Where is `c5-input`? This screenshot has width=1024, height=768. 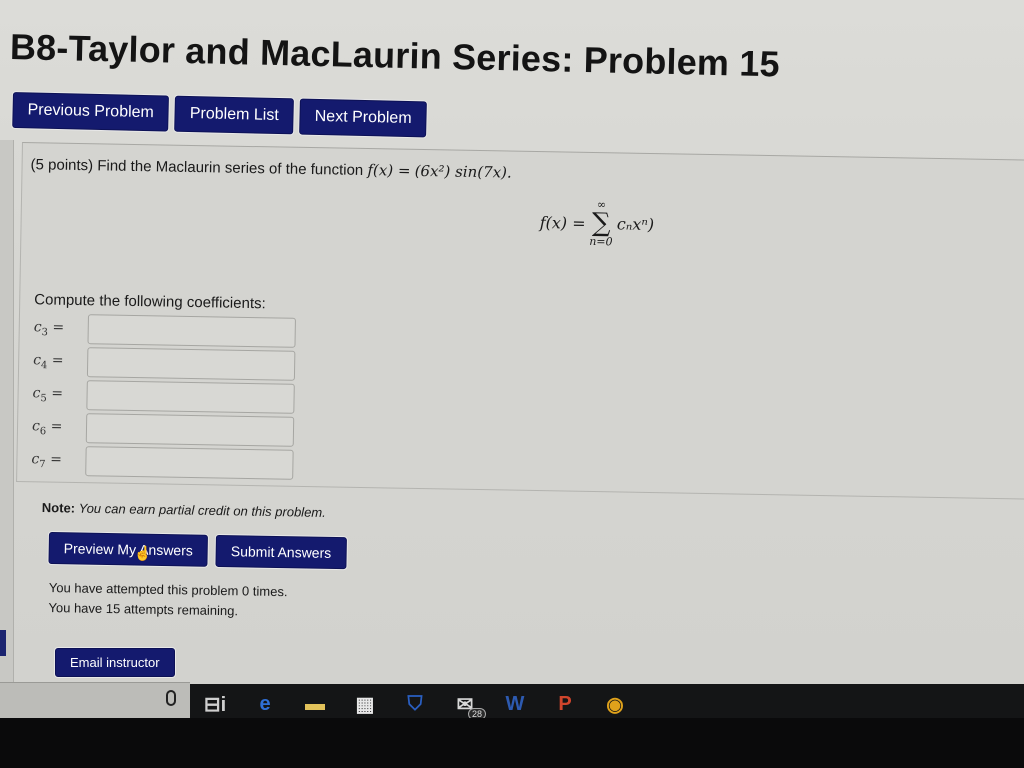
c5-input is located at coordinates (190, 397).